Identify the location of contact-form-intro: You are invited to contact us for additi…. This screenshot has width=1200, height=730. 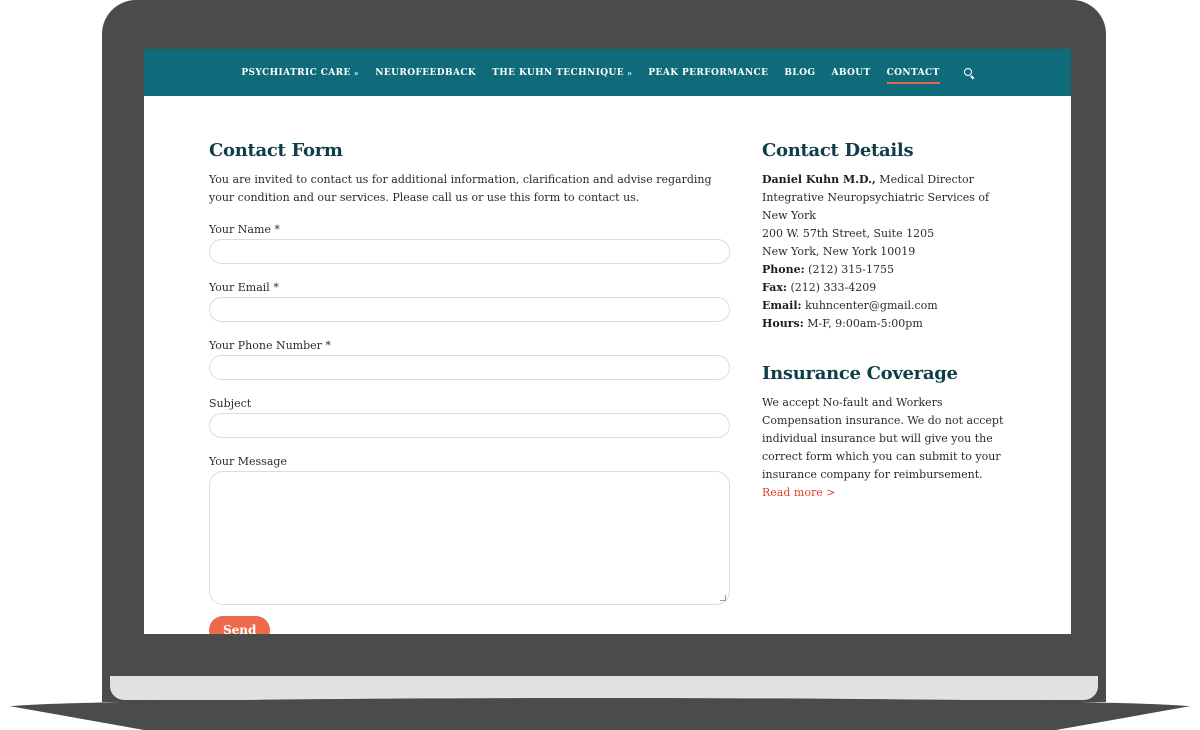
(460, 188).